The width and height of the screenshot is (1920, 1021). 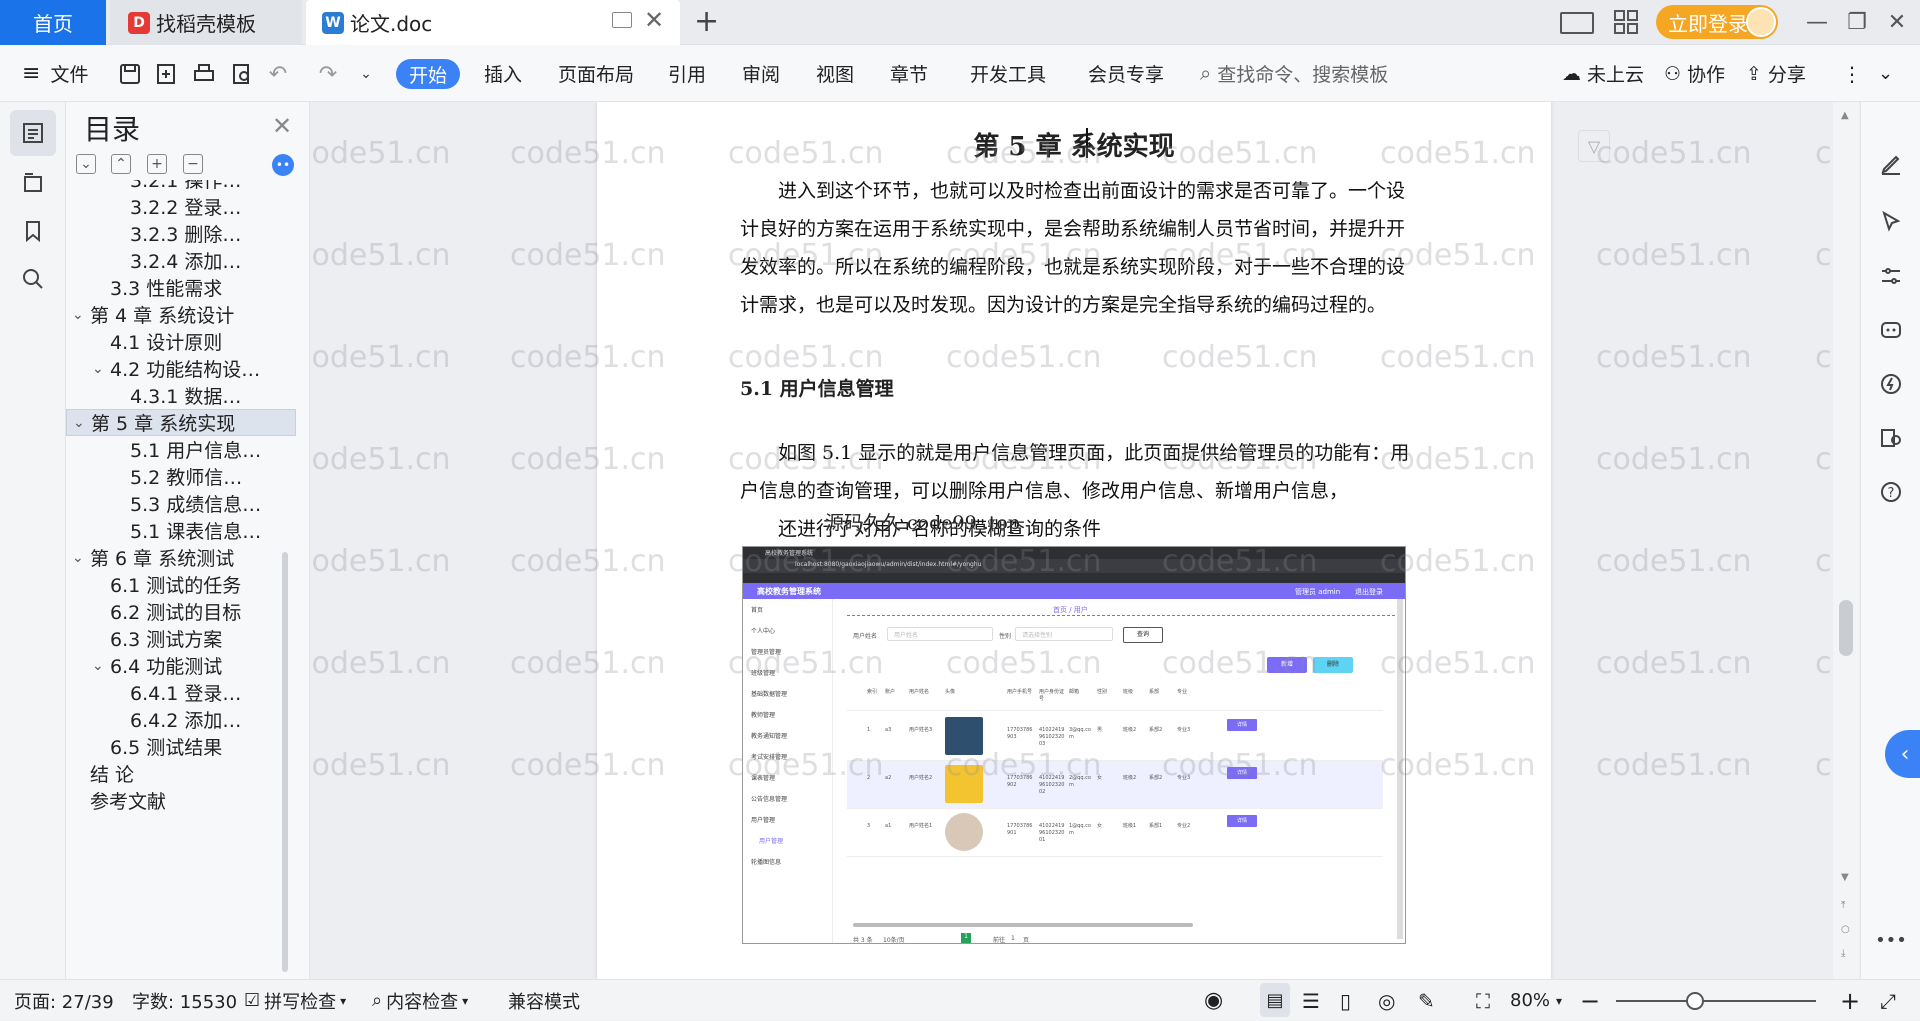 I want to click on expand-panel-button: ‹, so click(x=1902, y=754).